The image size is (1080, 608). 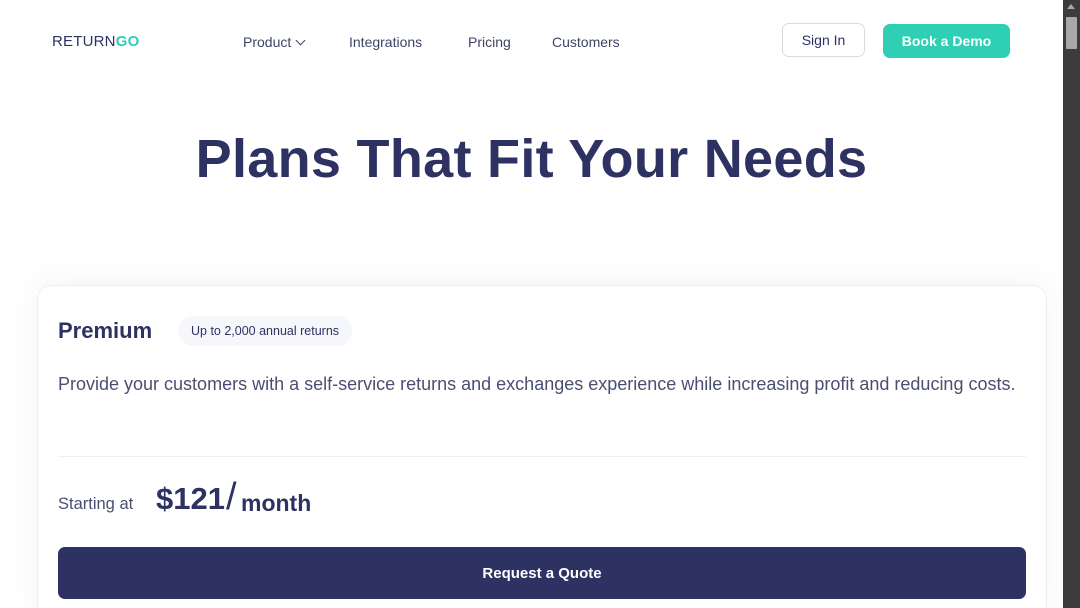 What do you see at coordinates (300, 40) in the screenshot?
I see `chevron-down-icon` at bounding box center [300, 40].